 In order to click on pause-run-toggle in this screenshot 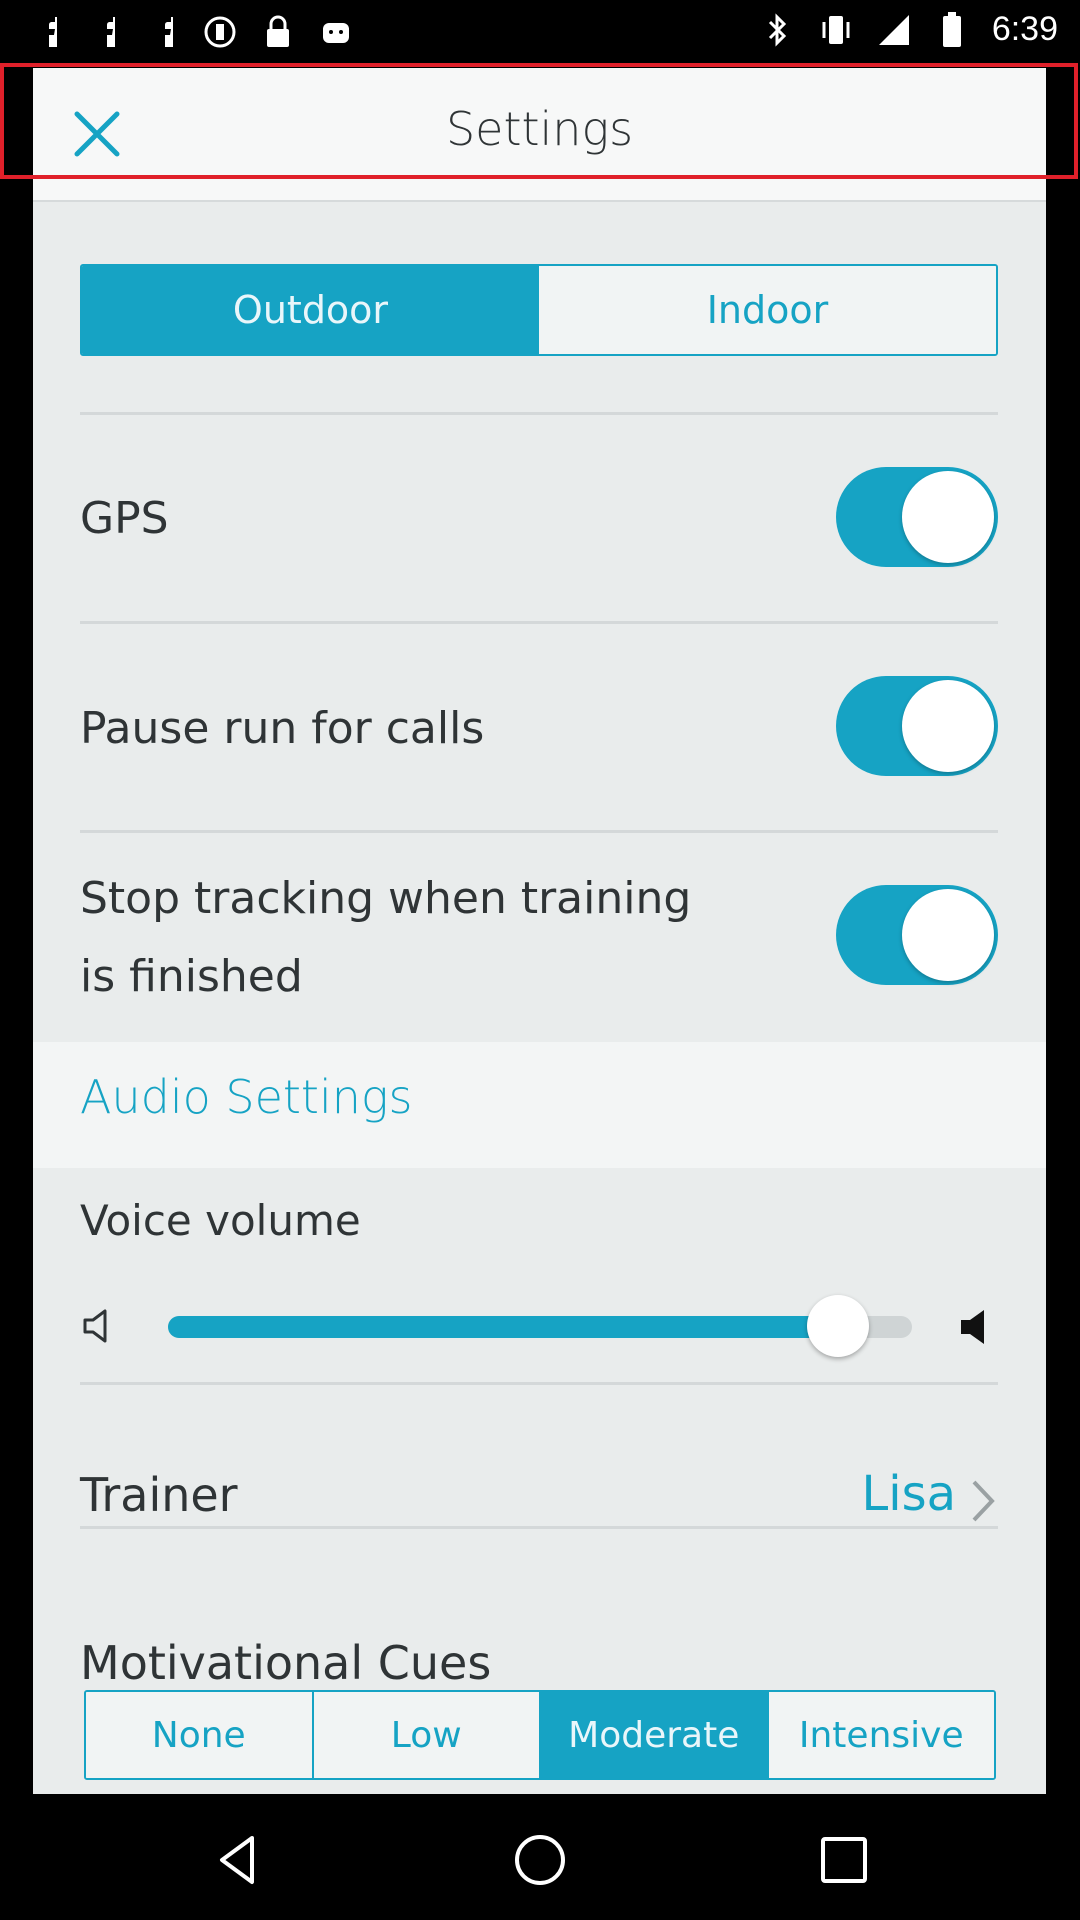, I will do `click(917, 726)`.